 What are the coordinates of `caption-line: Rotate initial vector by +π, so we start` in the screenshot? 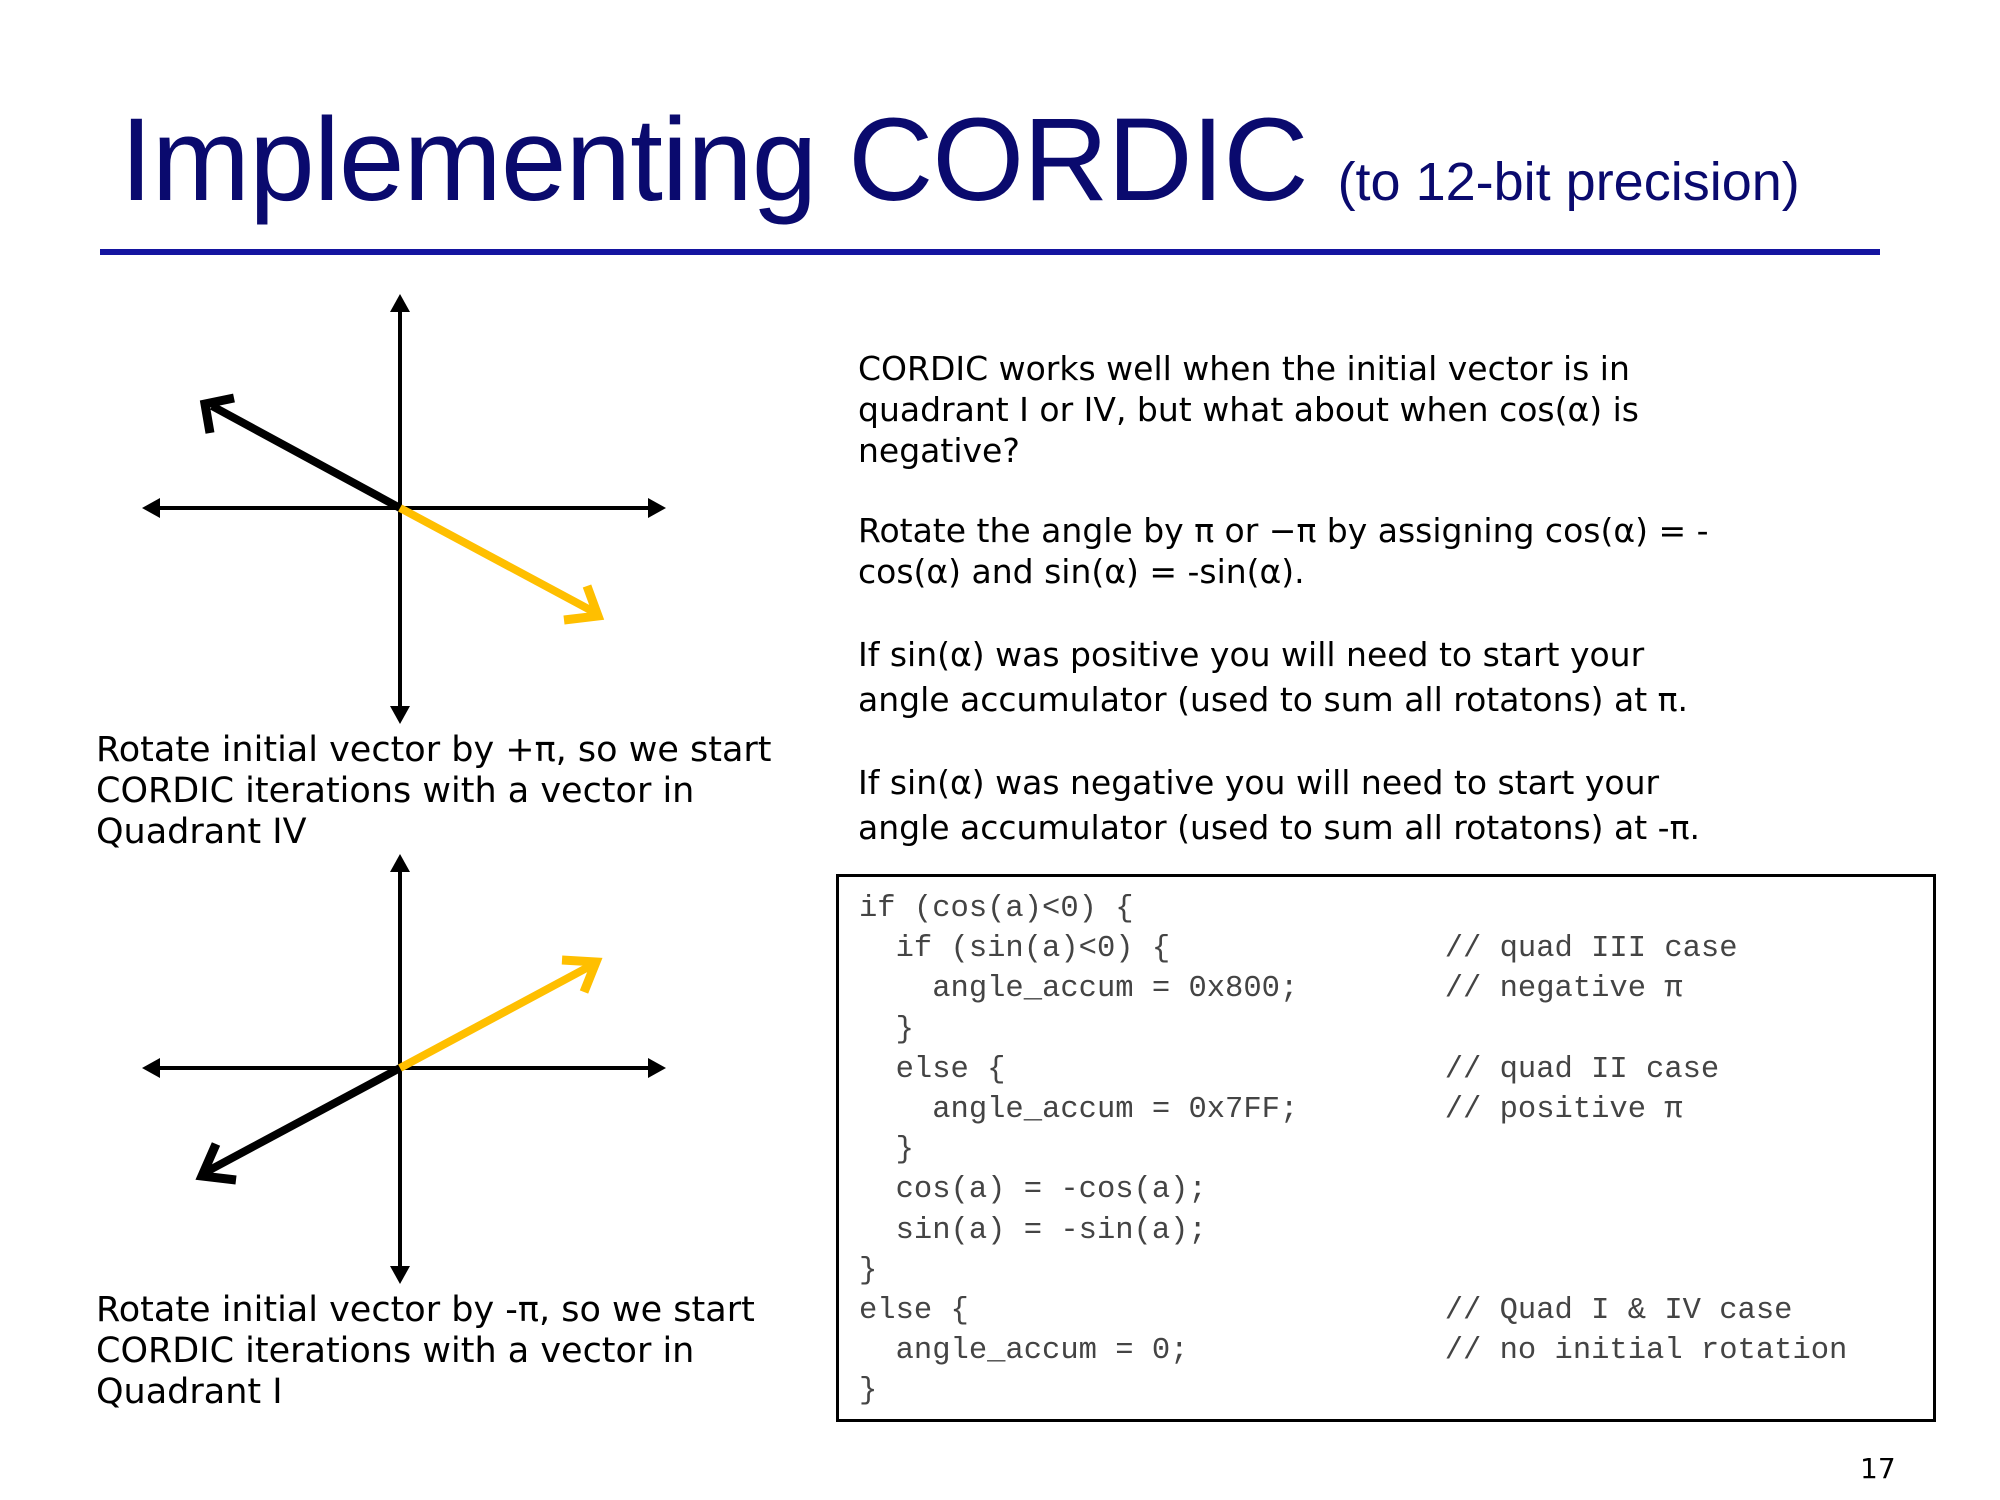 It's located at (434, 750).